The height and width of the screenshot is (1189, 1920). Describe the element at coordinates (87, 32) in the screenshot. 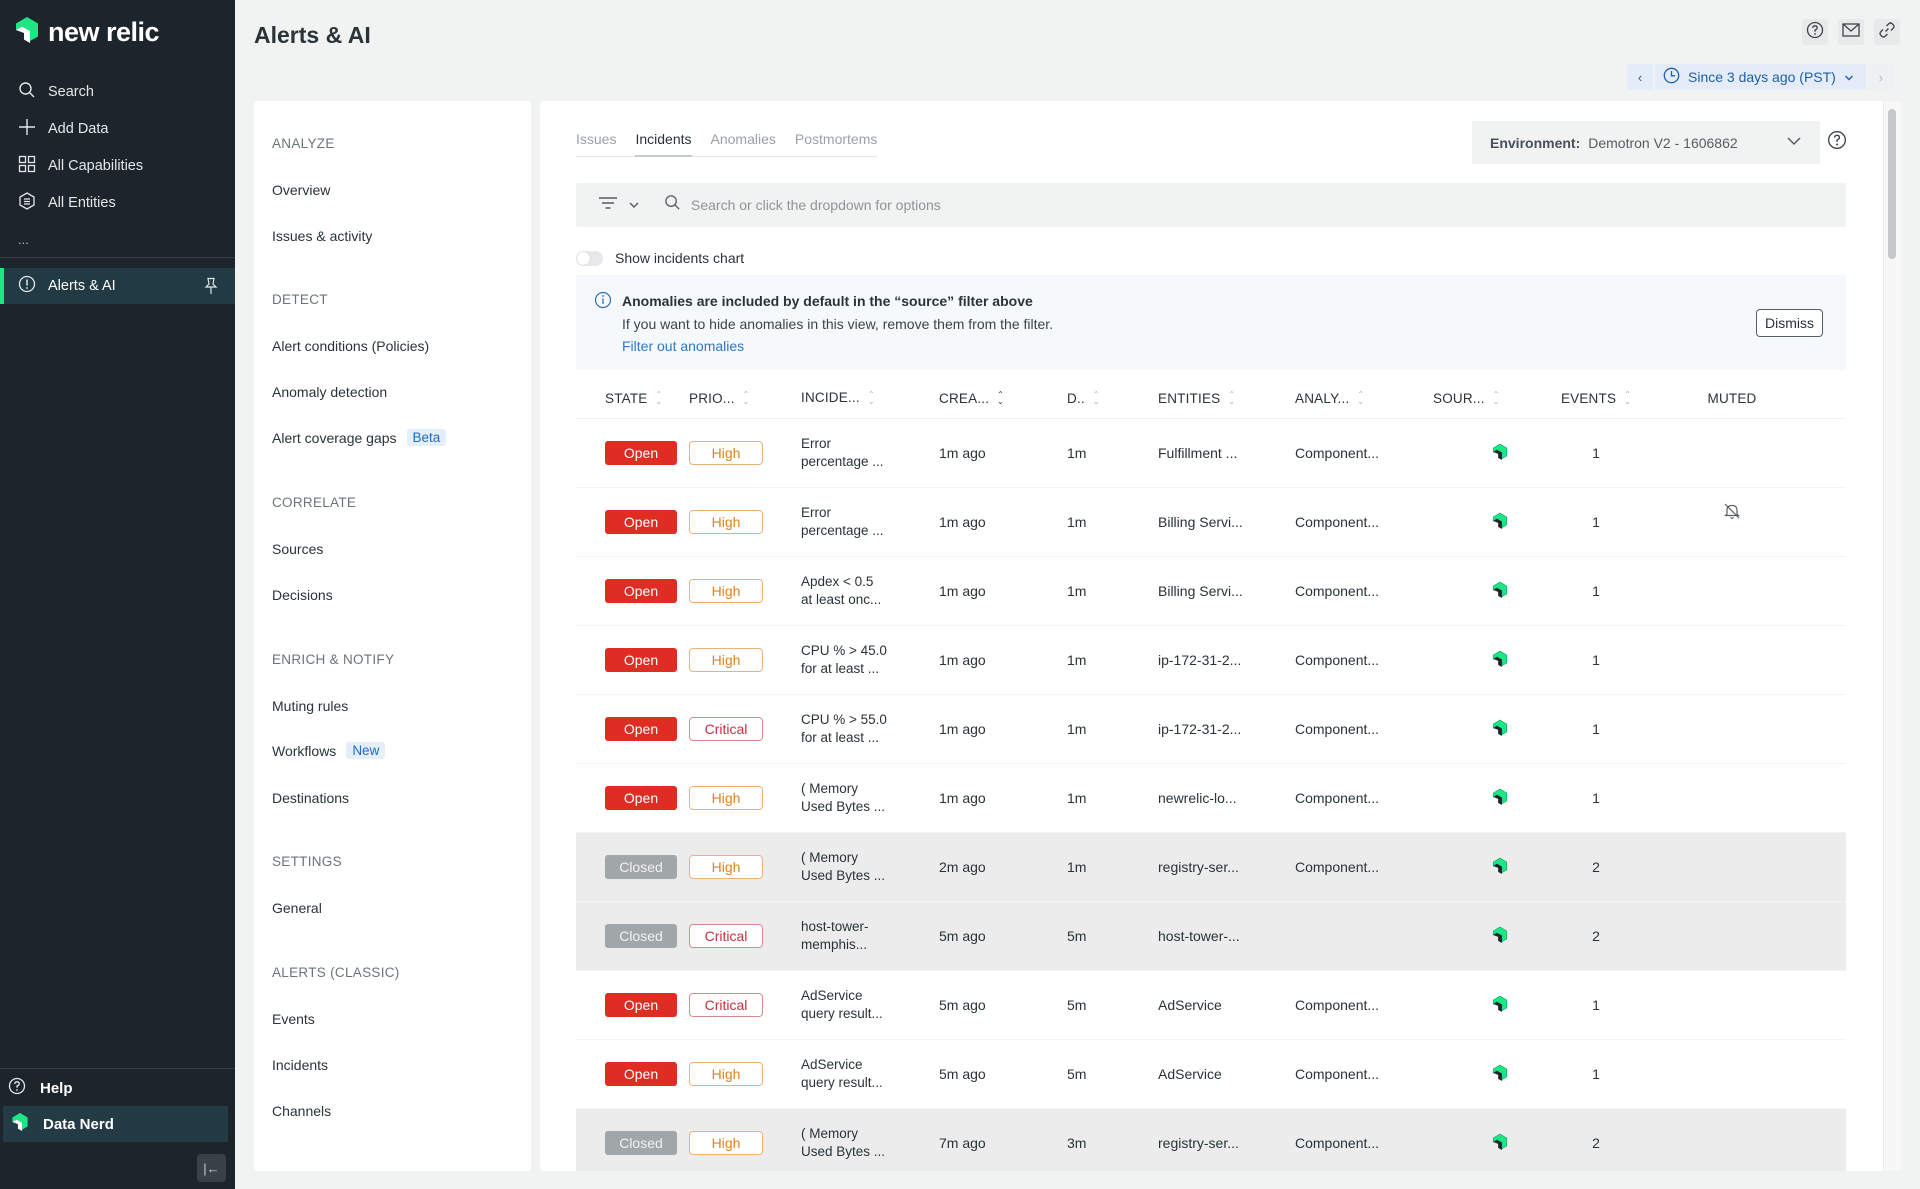

I see `new-relic-logo: new relic` at that location.